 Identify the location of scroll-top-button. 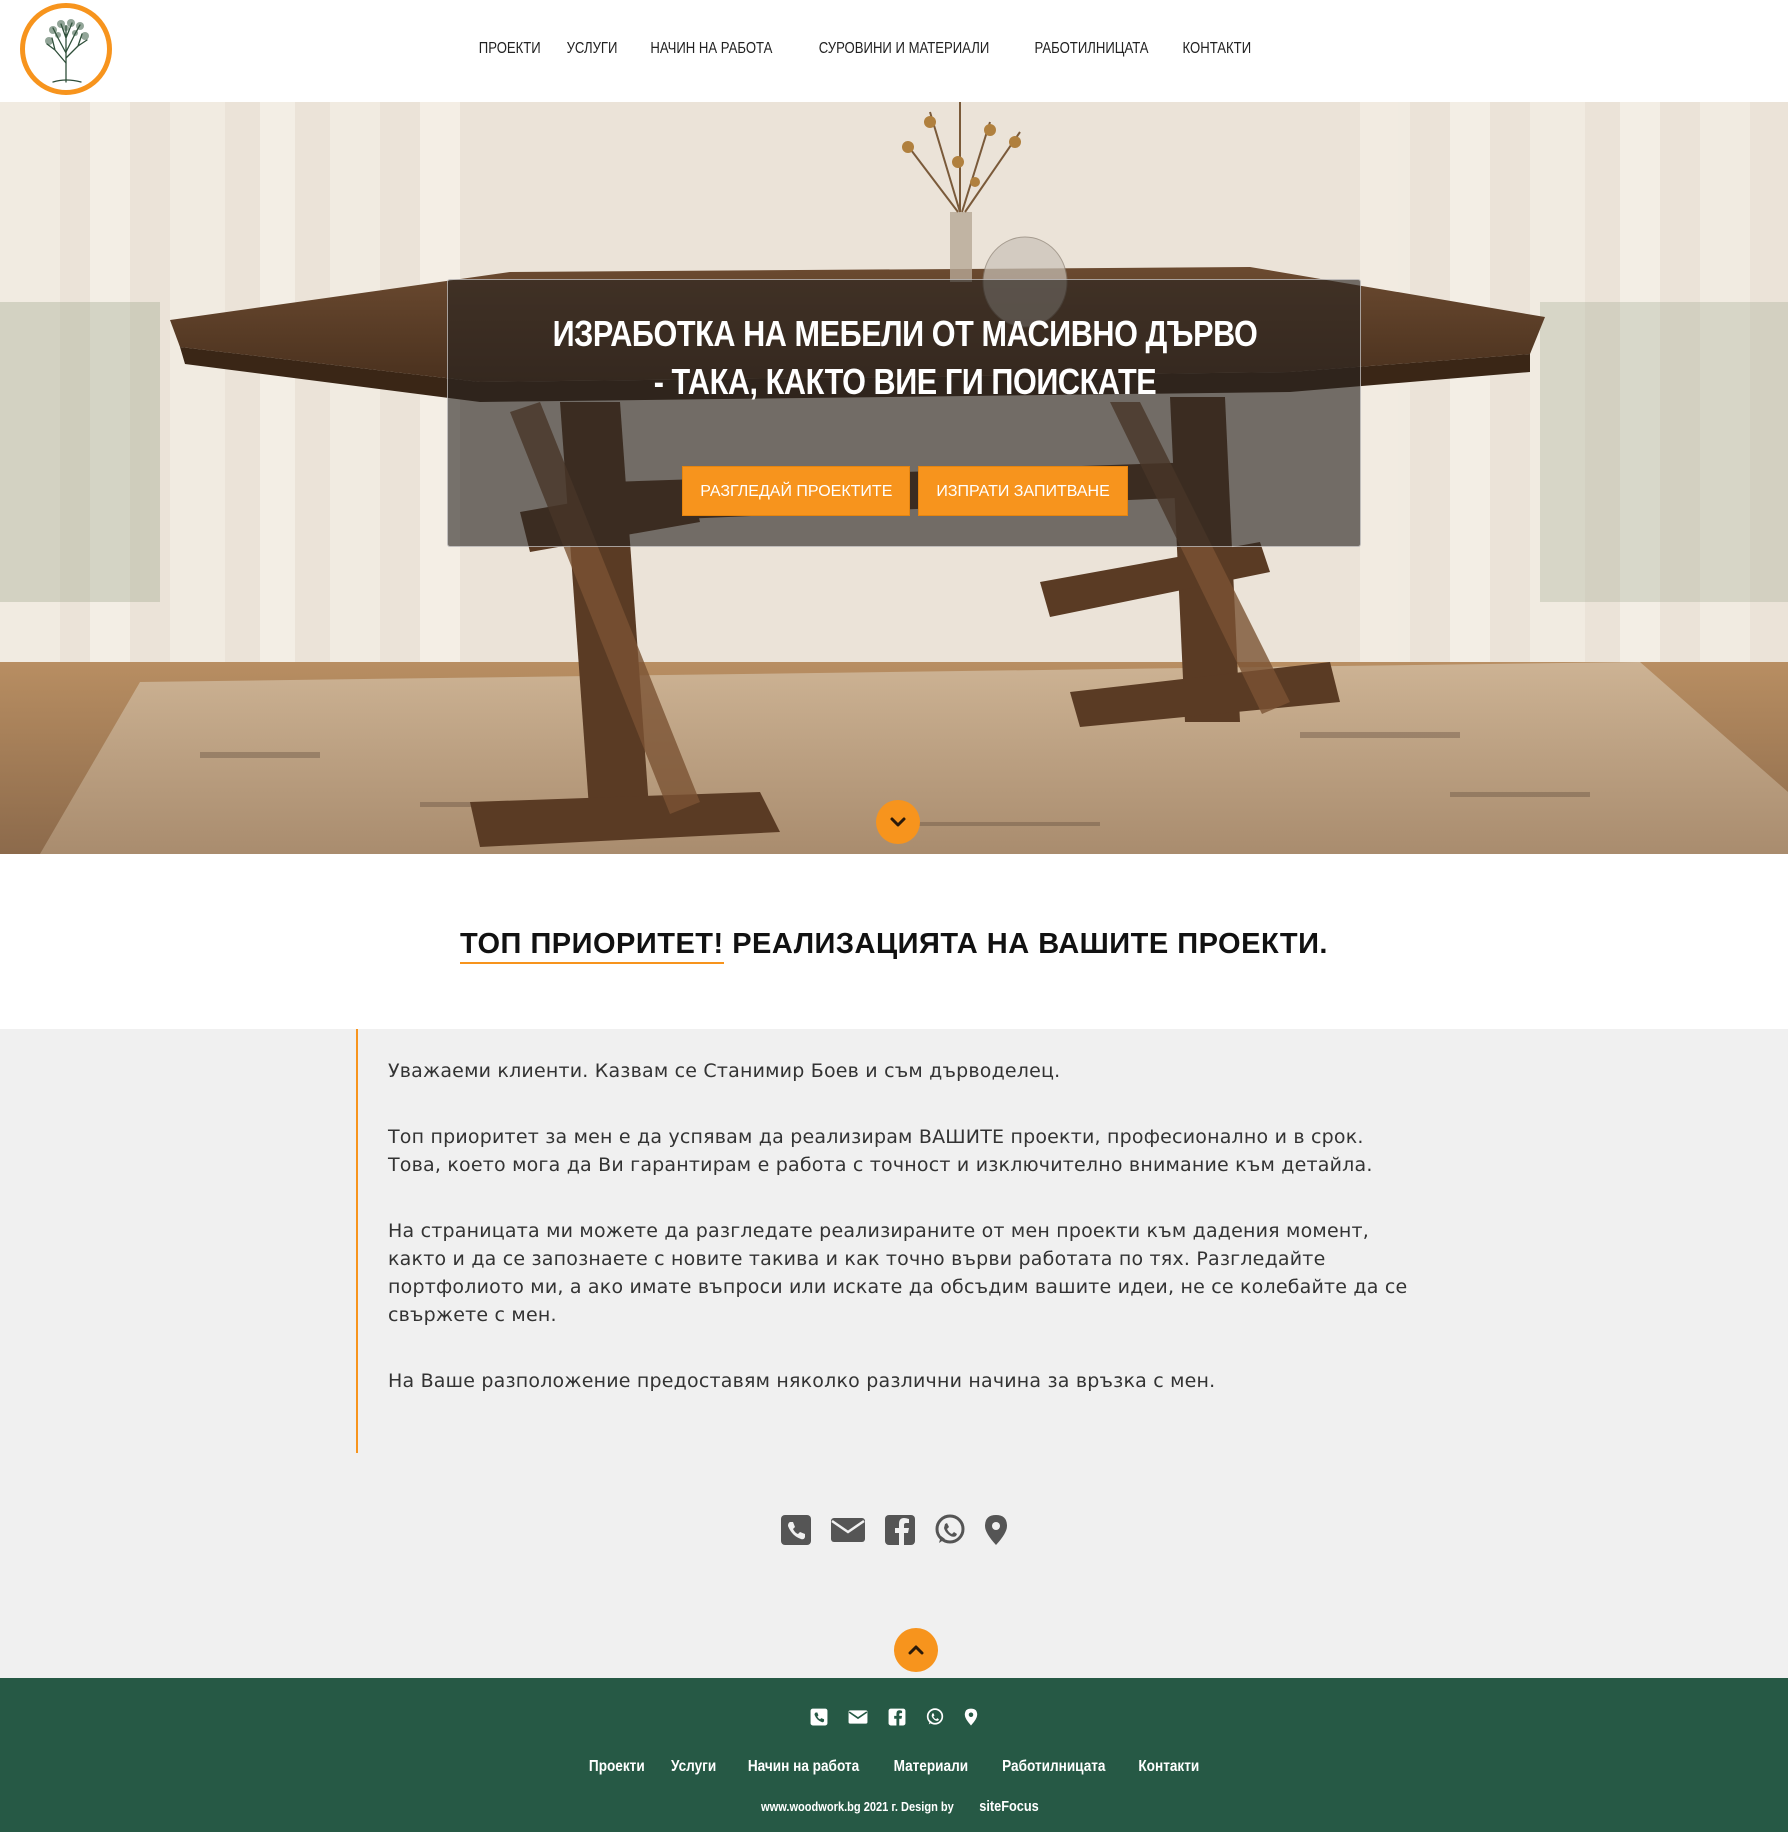
(916, 1650).